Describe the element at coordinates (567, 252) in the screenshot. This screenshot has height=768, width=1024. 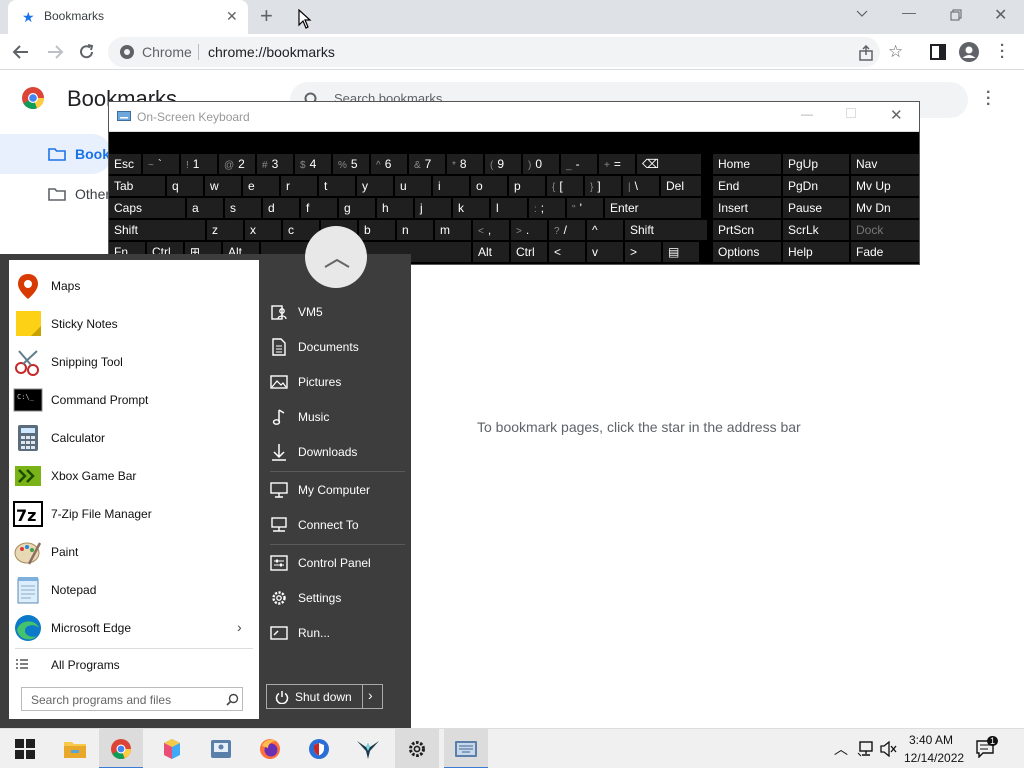
I see `osk-key: <` at that location.